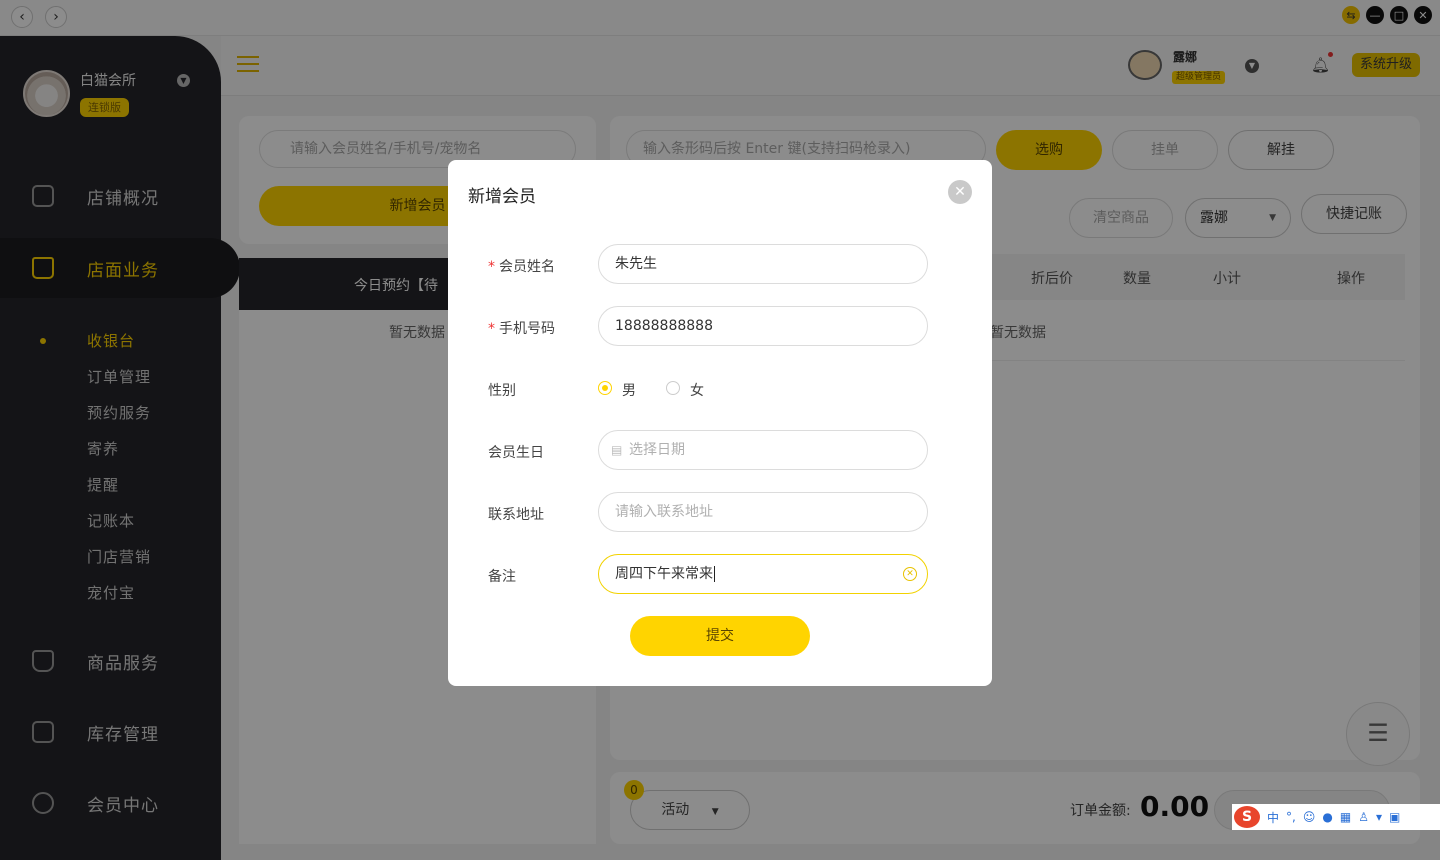 This screenshot has width=1440, height=860. Describe the element at coordinates (1327, 817) in the screenshot. I see `microphone-icon: ●` at that location.